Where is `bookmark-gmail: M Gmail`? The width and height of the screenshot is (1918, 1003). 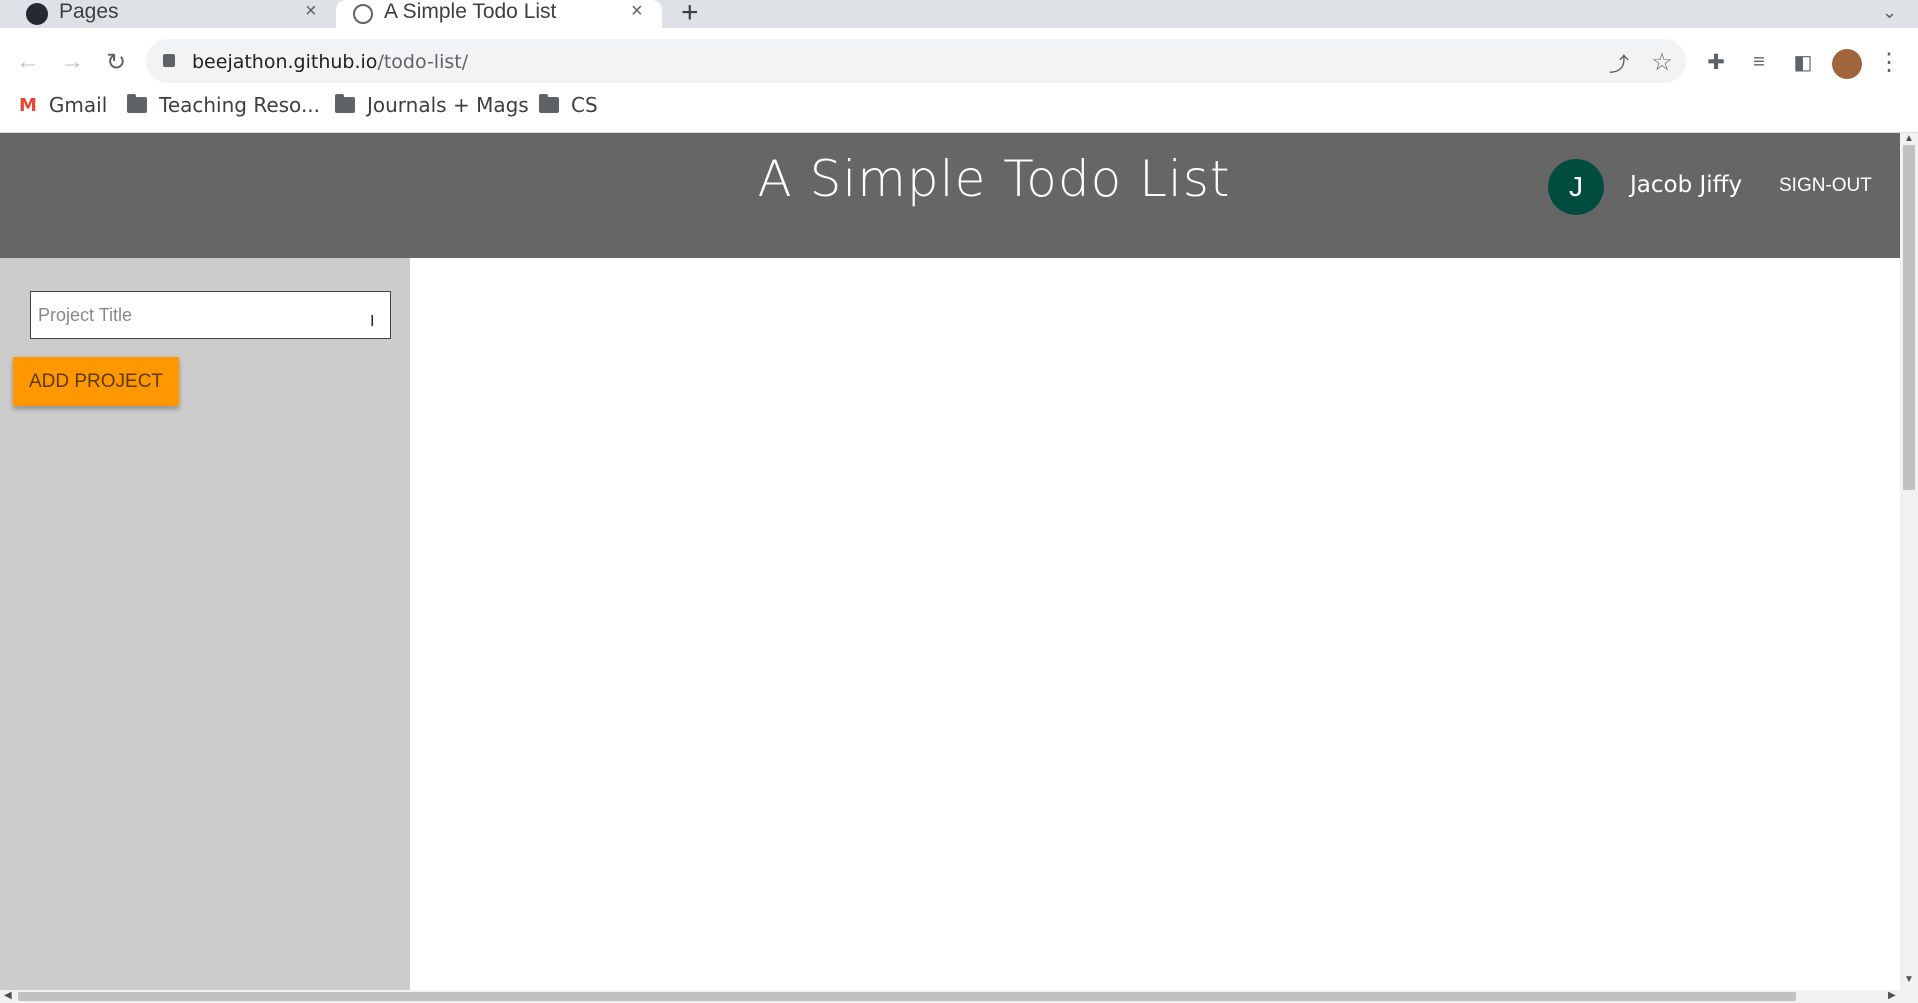
bookmark-gmail: M Gmail is located at coordinates (63, 105).